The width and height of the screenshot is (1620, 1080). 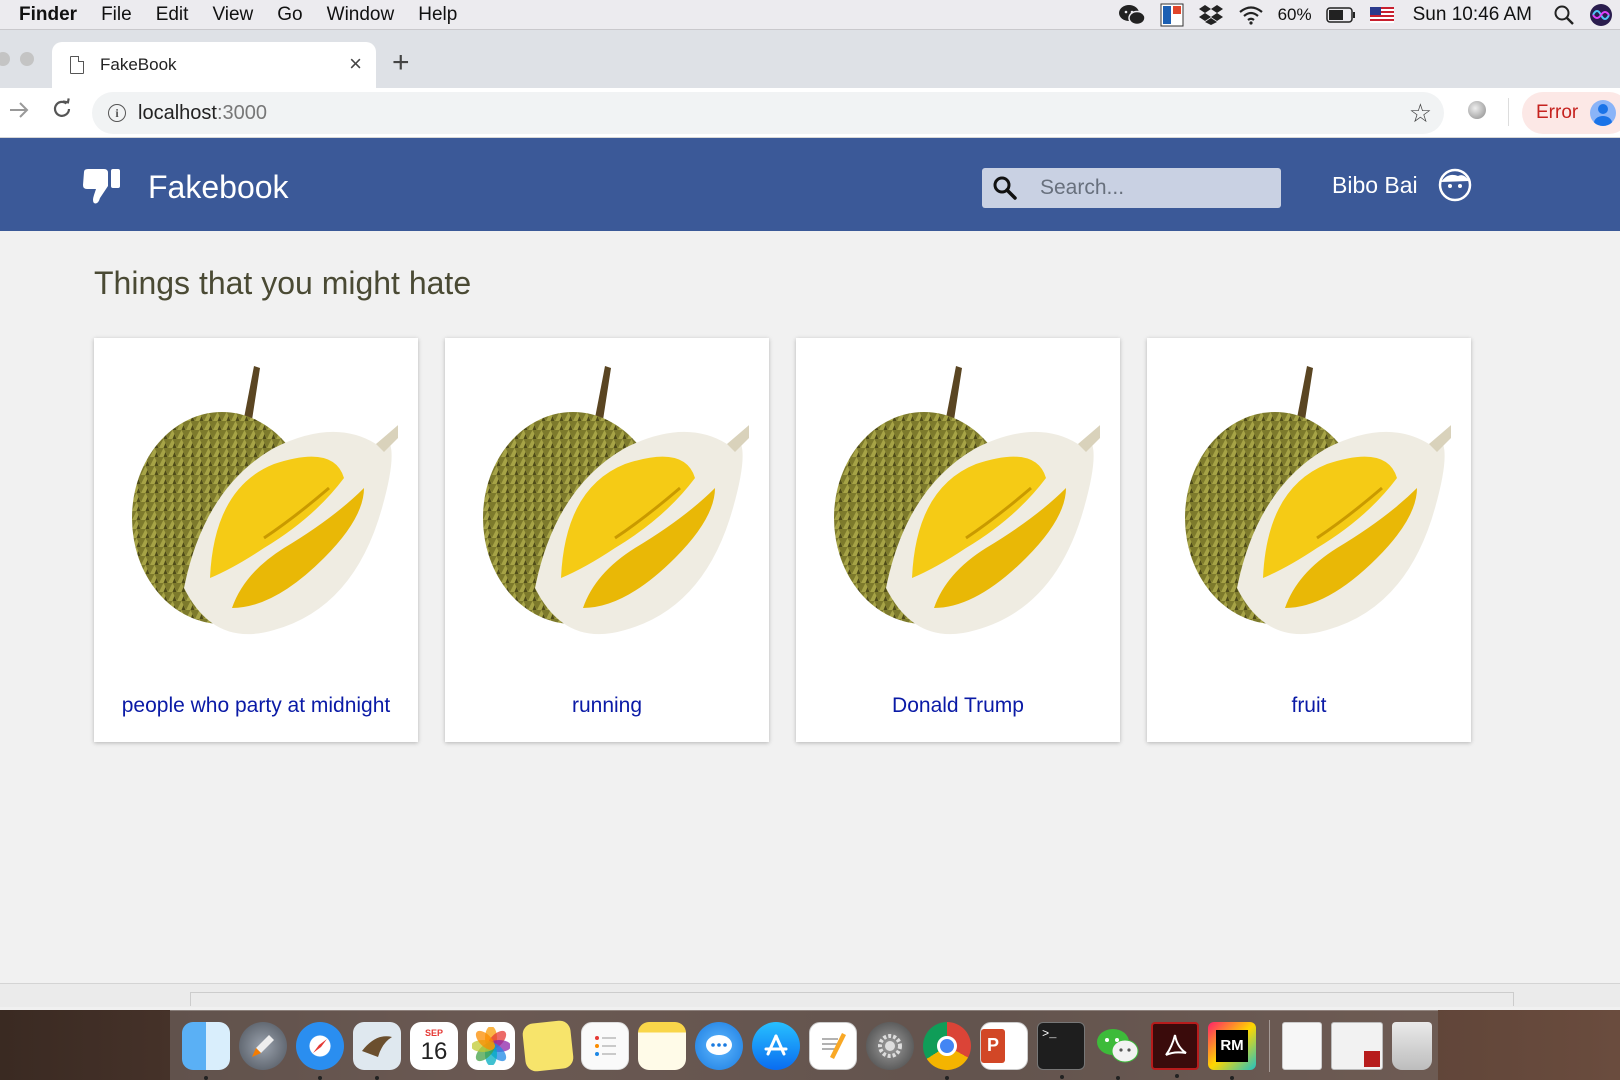 I want to click on menu-go: Go, so click(x=289, y=15).